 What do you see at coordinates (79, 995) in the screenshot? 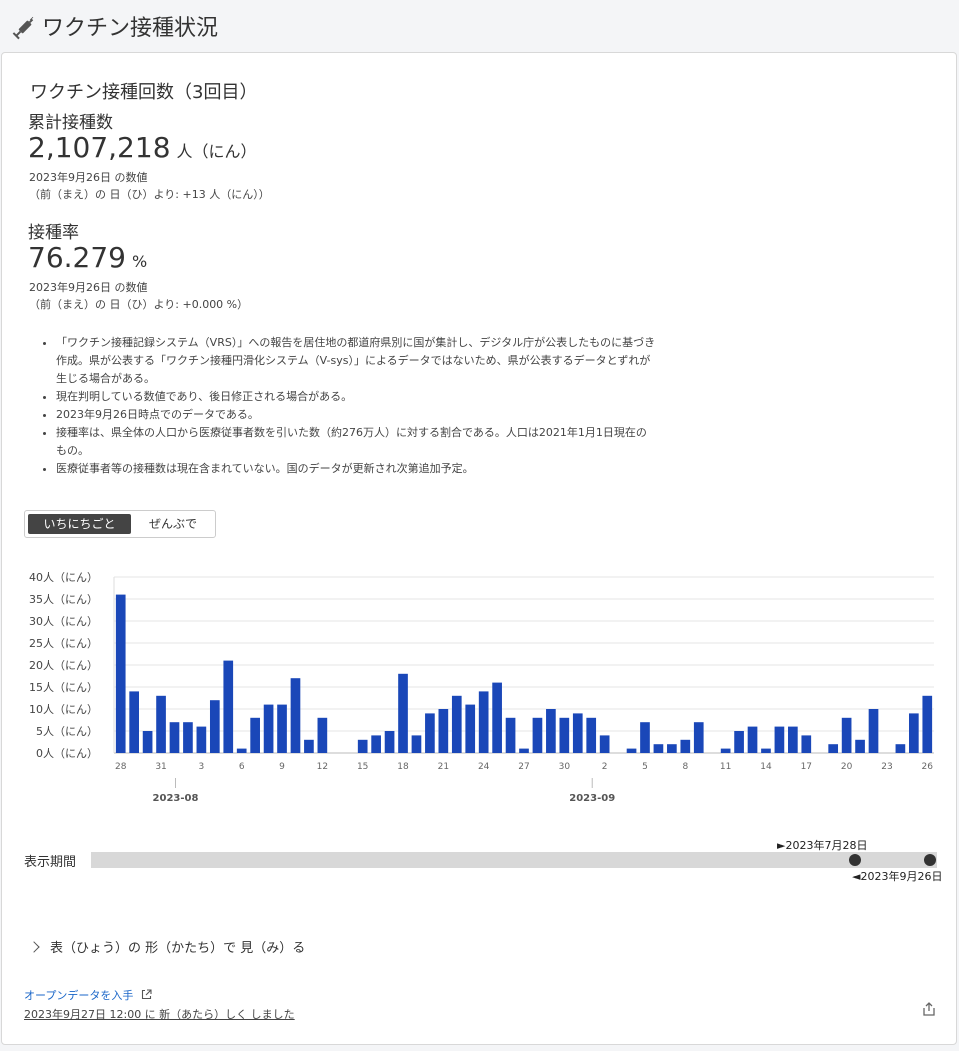
I see `open-data-label: オープンデータを入手` at bounding box center [79, 995].